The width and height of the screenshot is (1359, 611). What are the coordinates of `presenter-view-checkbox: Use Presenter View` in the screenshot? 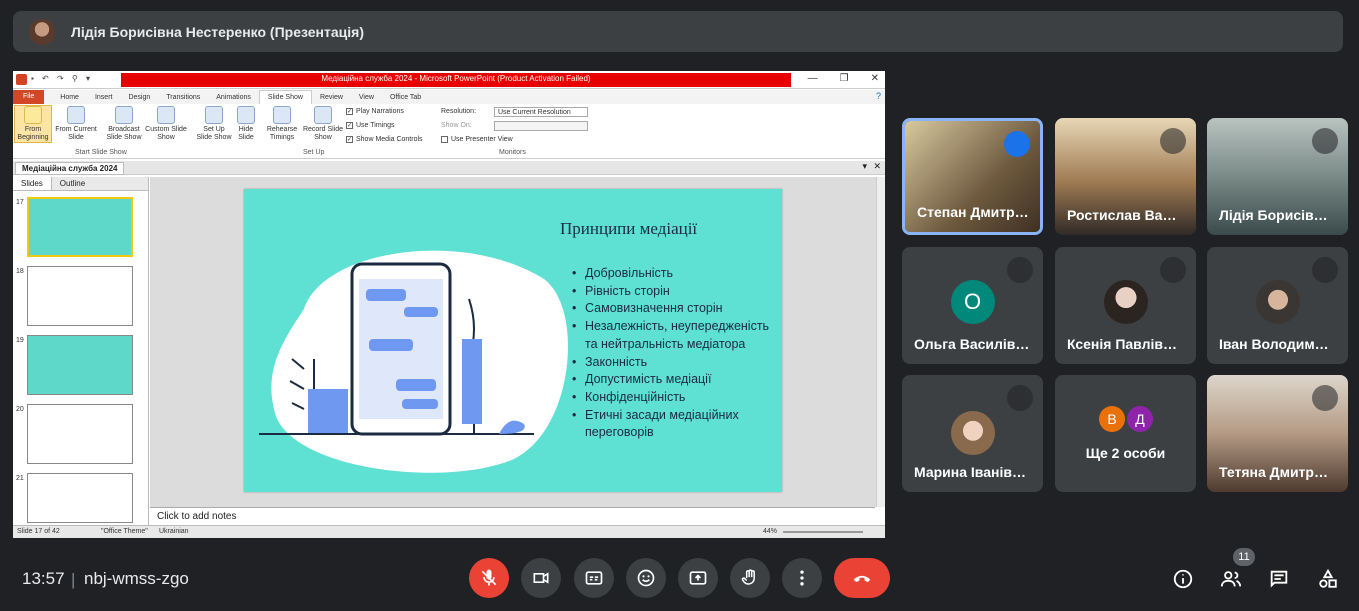 It's located at (477, 139).